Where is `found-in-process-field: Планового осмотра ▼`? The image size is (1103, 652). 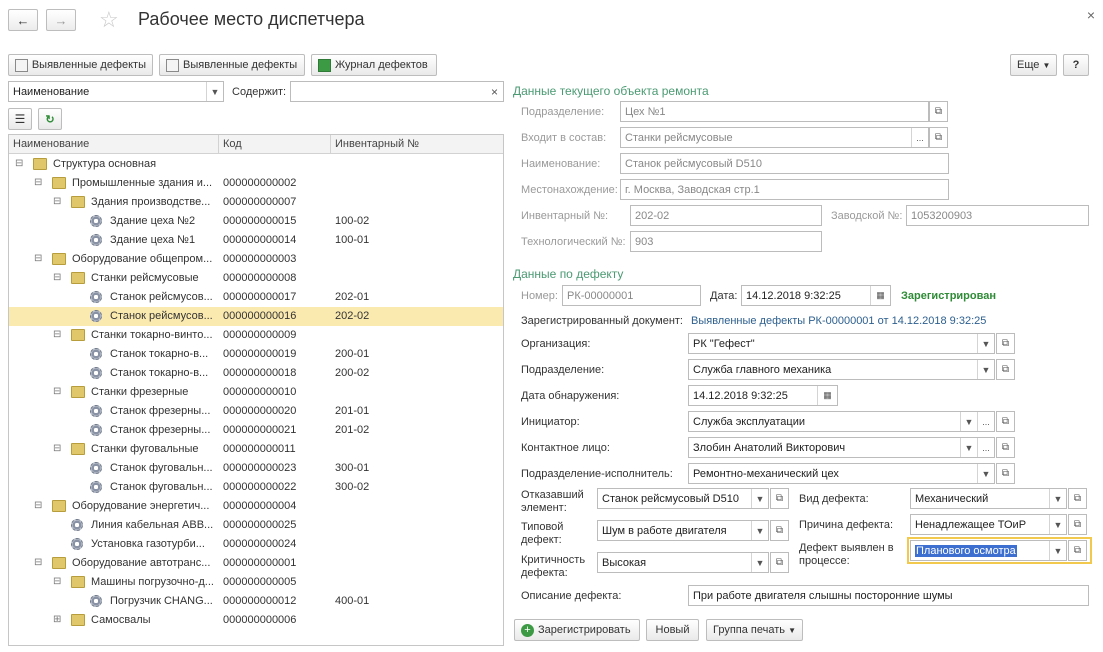
found-in-process-field: Планового осмотра ▼ is located at coordinates (988, 550).